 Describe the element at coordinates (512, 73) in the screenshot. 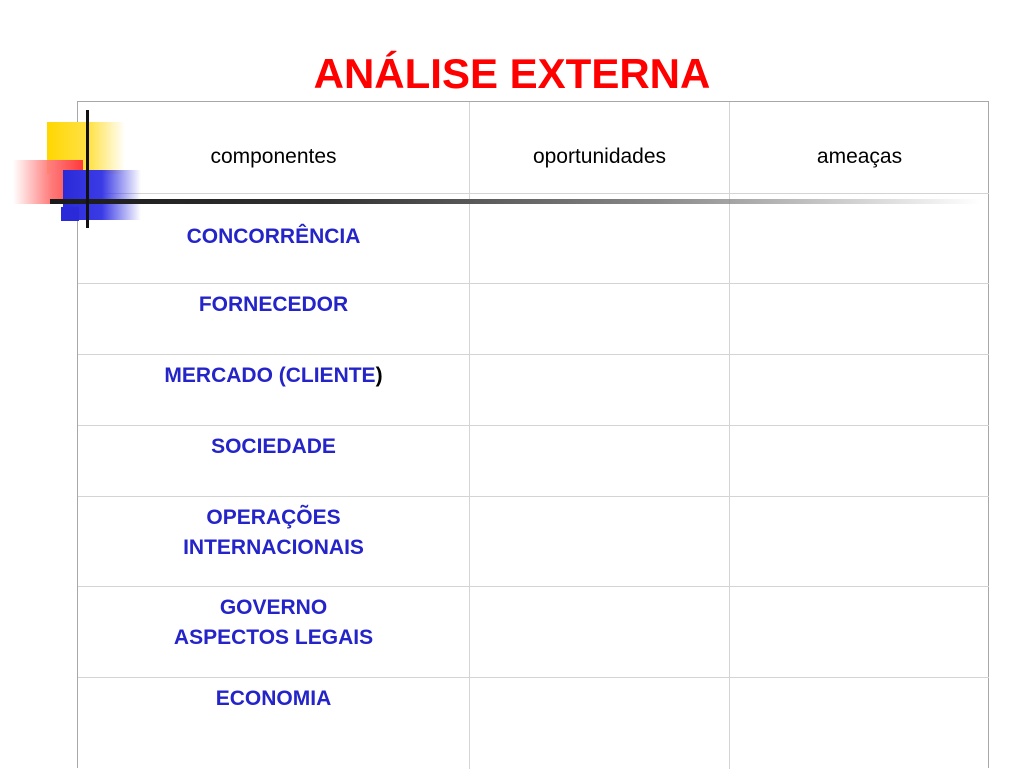

I see `slide-title: ANÁLISE EXTERNA` at that location.